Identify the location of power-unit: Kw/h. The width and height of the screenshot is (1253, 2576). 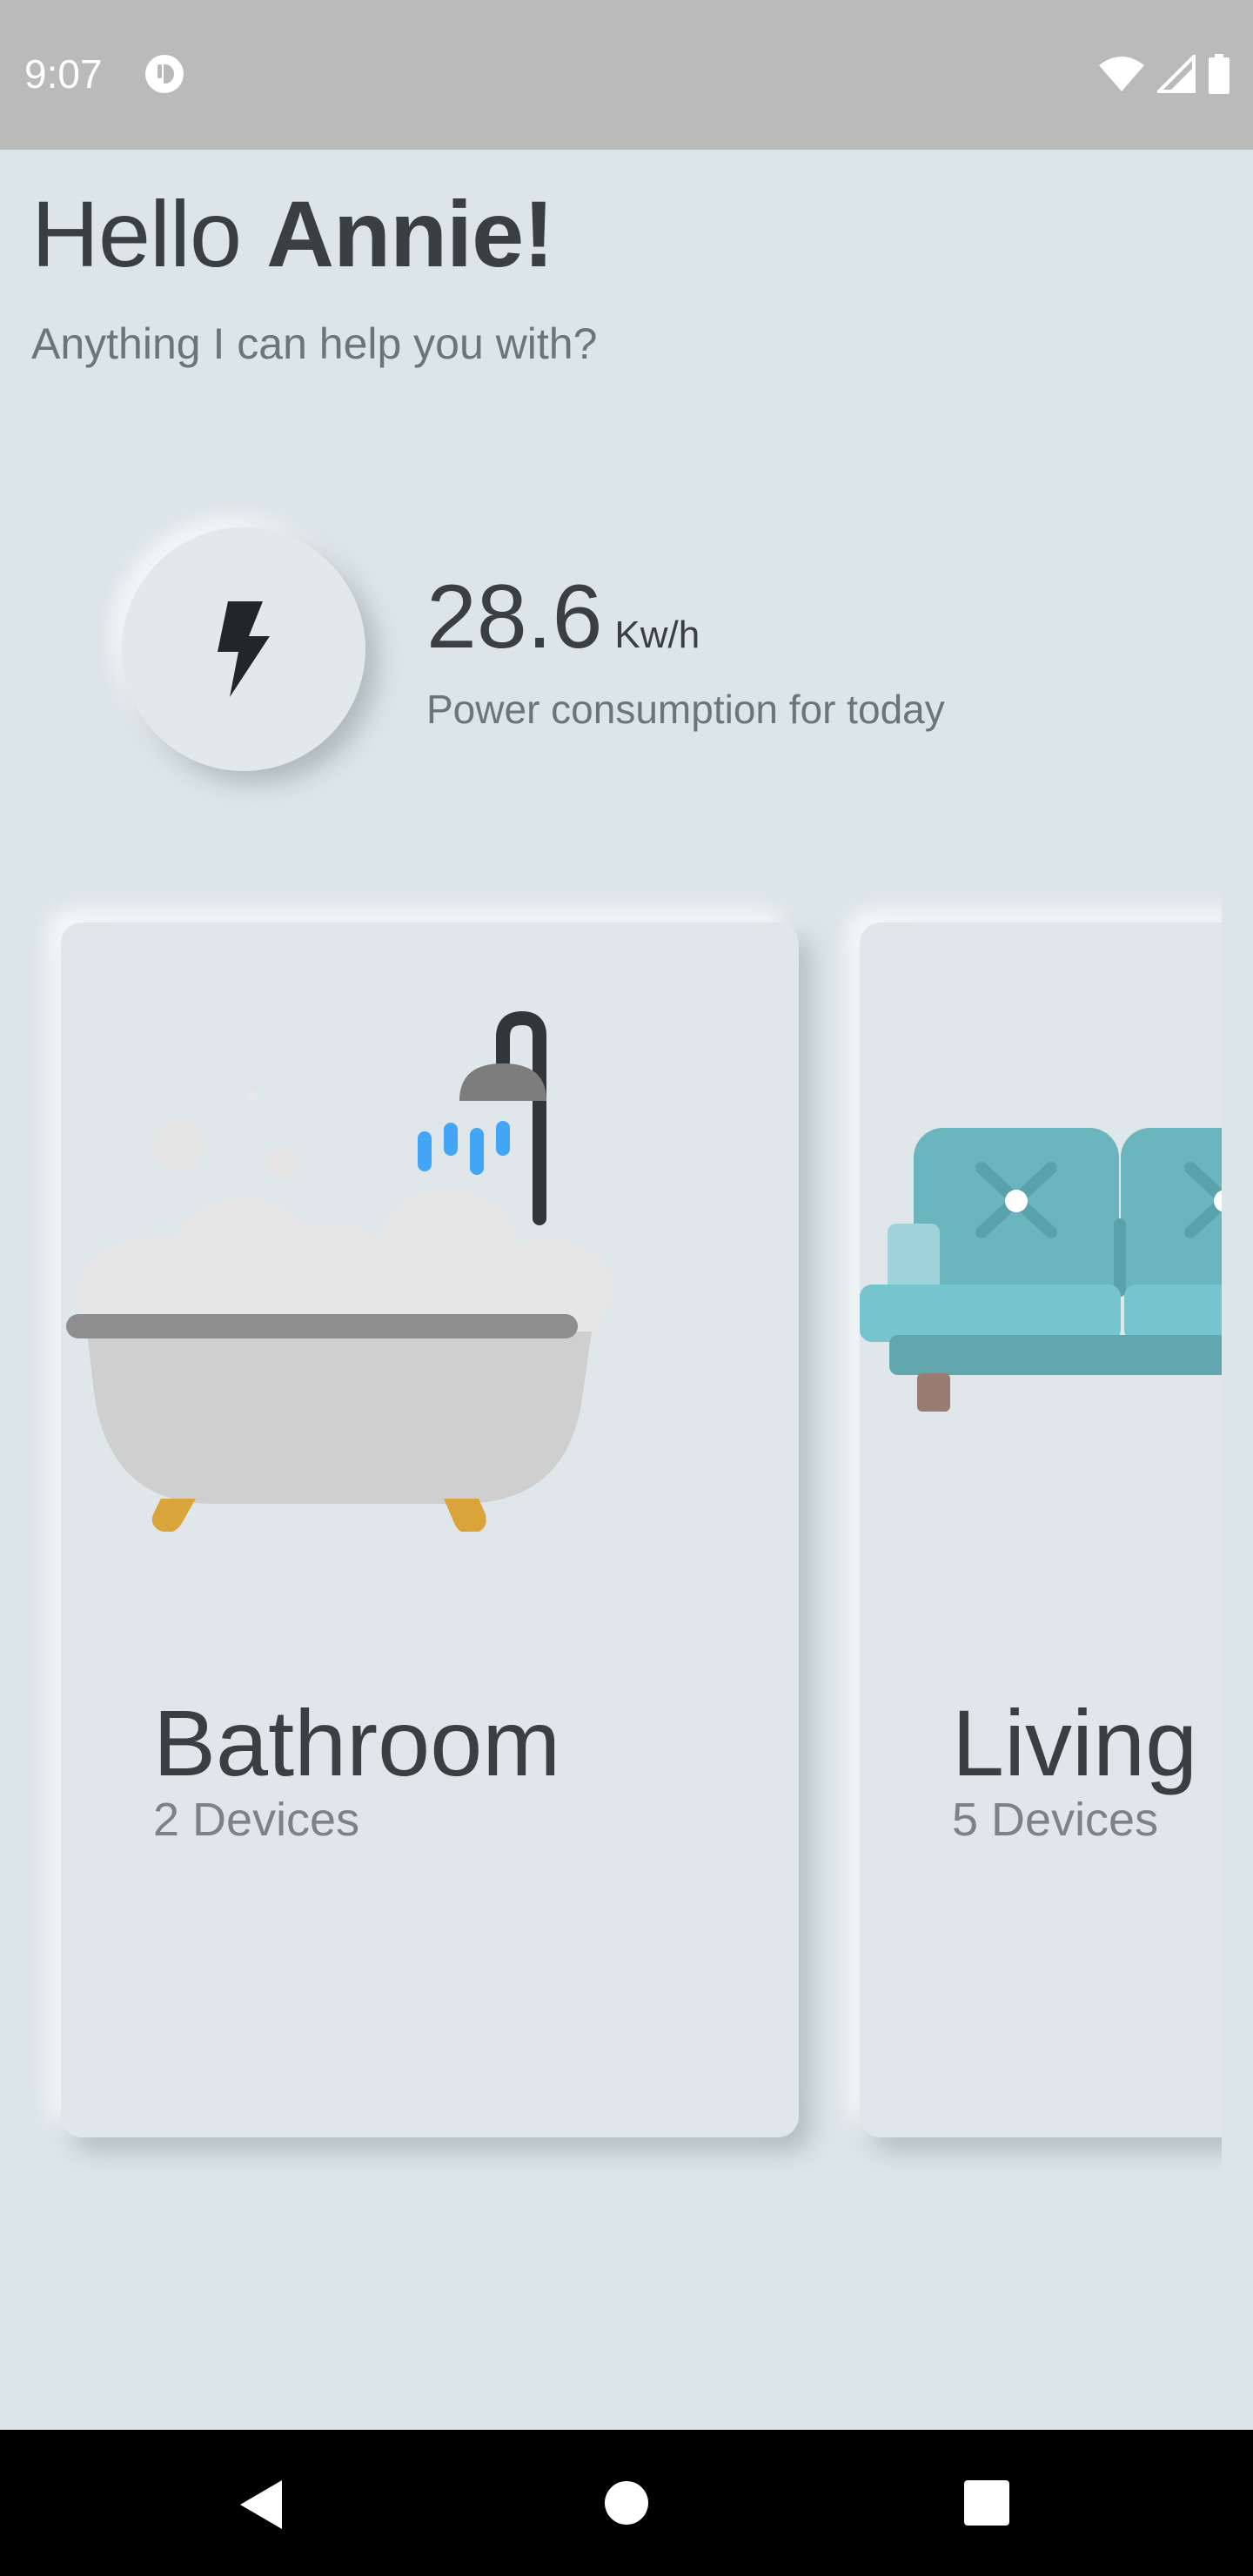
(657, 635).